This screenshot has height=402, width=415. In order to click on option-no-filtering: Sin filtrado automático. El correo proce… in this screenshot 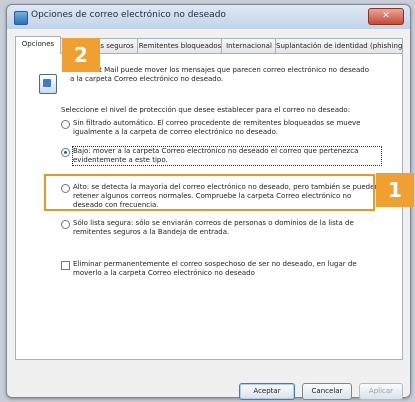, I will do `click(221, 128)`.